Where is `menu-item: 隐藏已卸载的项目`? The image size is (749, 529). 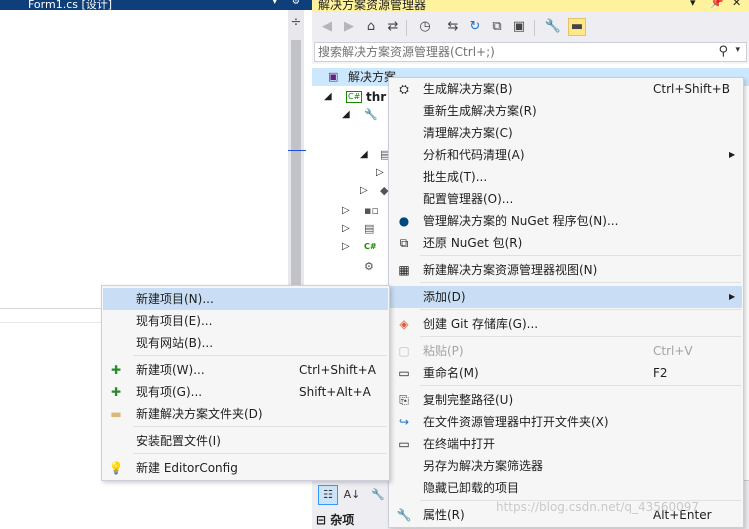 menu-item: 隐藏已卸载的项目 is located at coordinates (566, 488).